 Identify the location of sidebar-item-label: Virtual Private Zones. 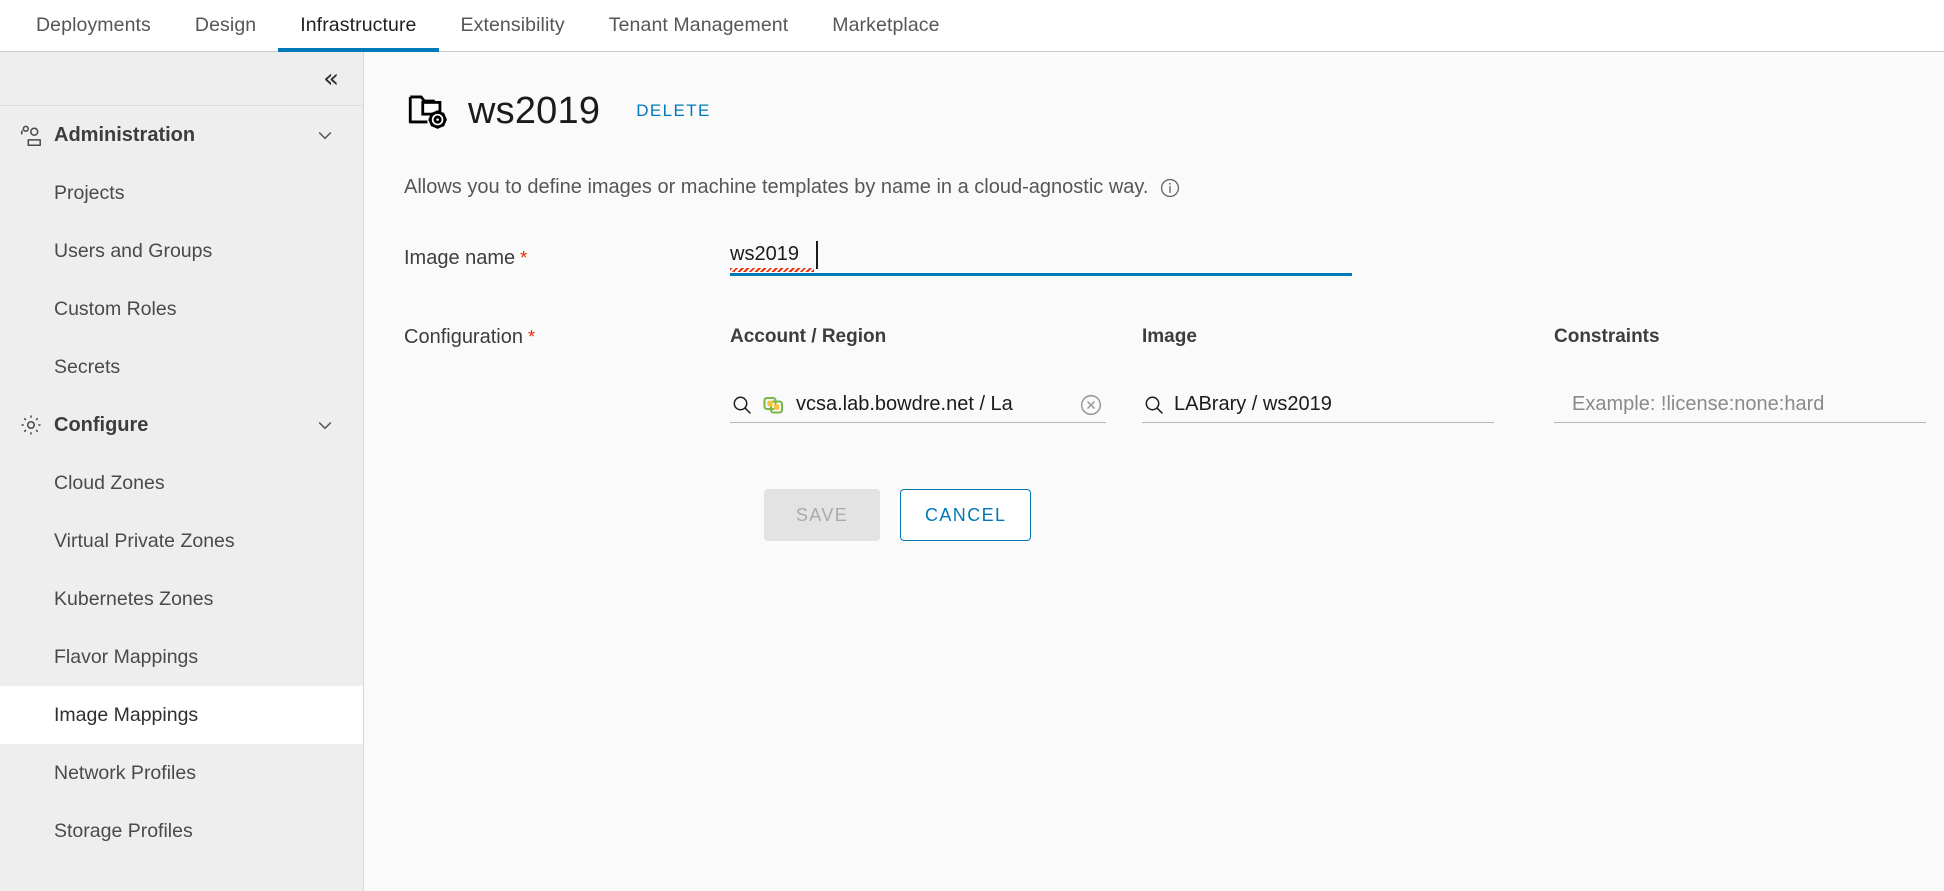
(144, 540).